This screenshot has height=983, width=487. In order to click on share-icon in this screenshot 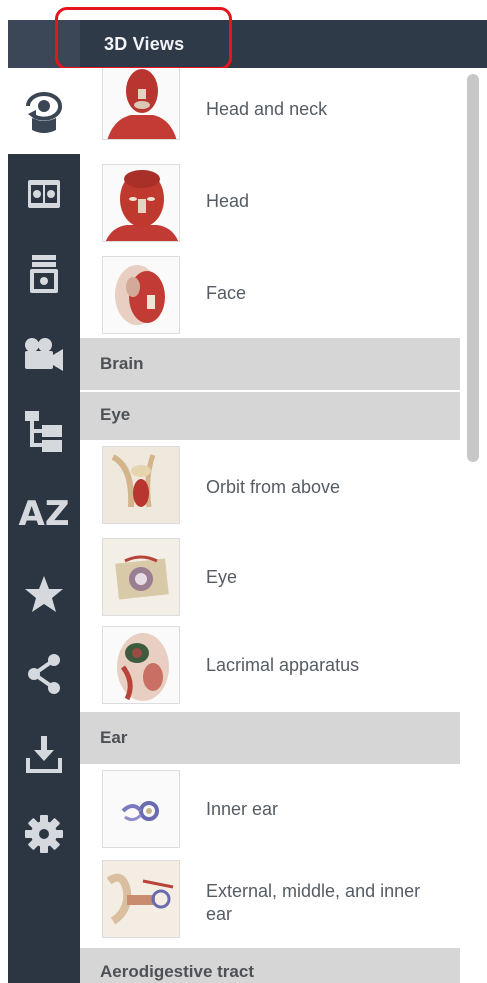, I will do `click(44, 674)`.